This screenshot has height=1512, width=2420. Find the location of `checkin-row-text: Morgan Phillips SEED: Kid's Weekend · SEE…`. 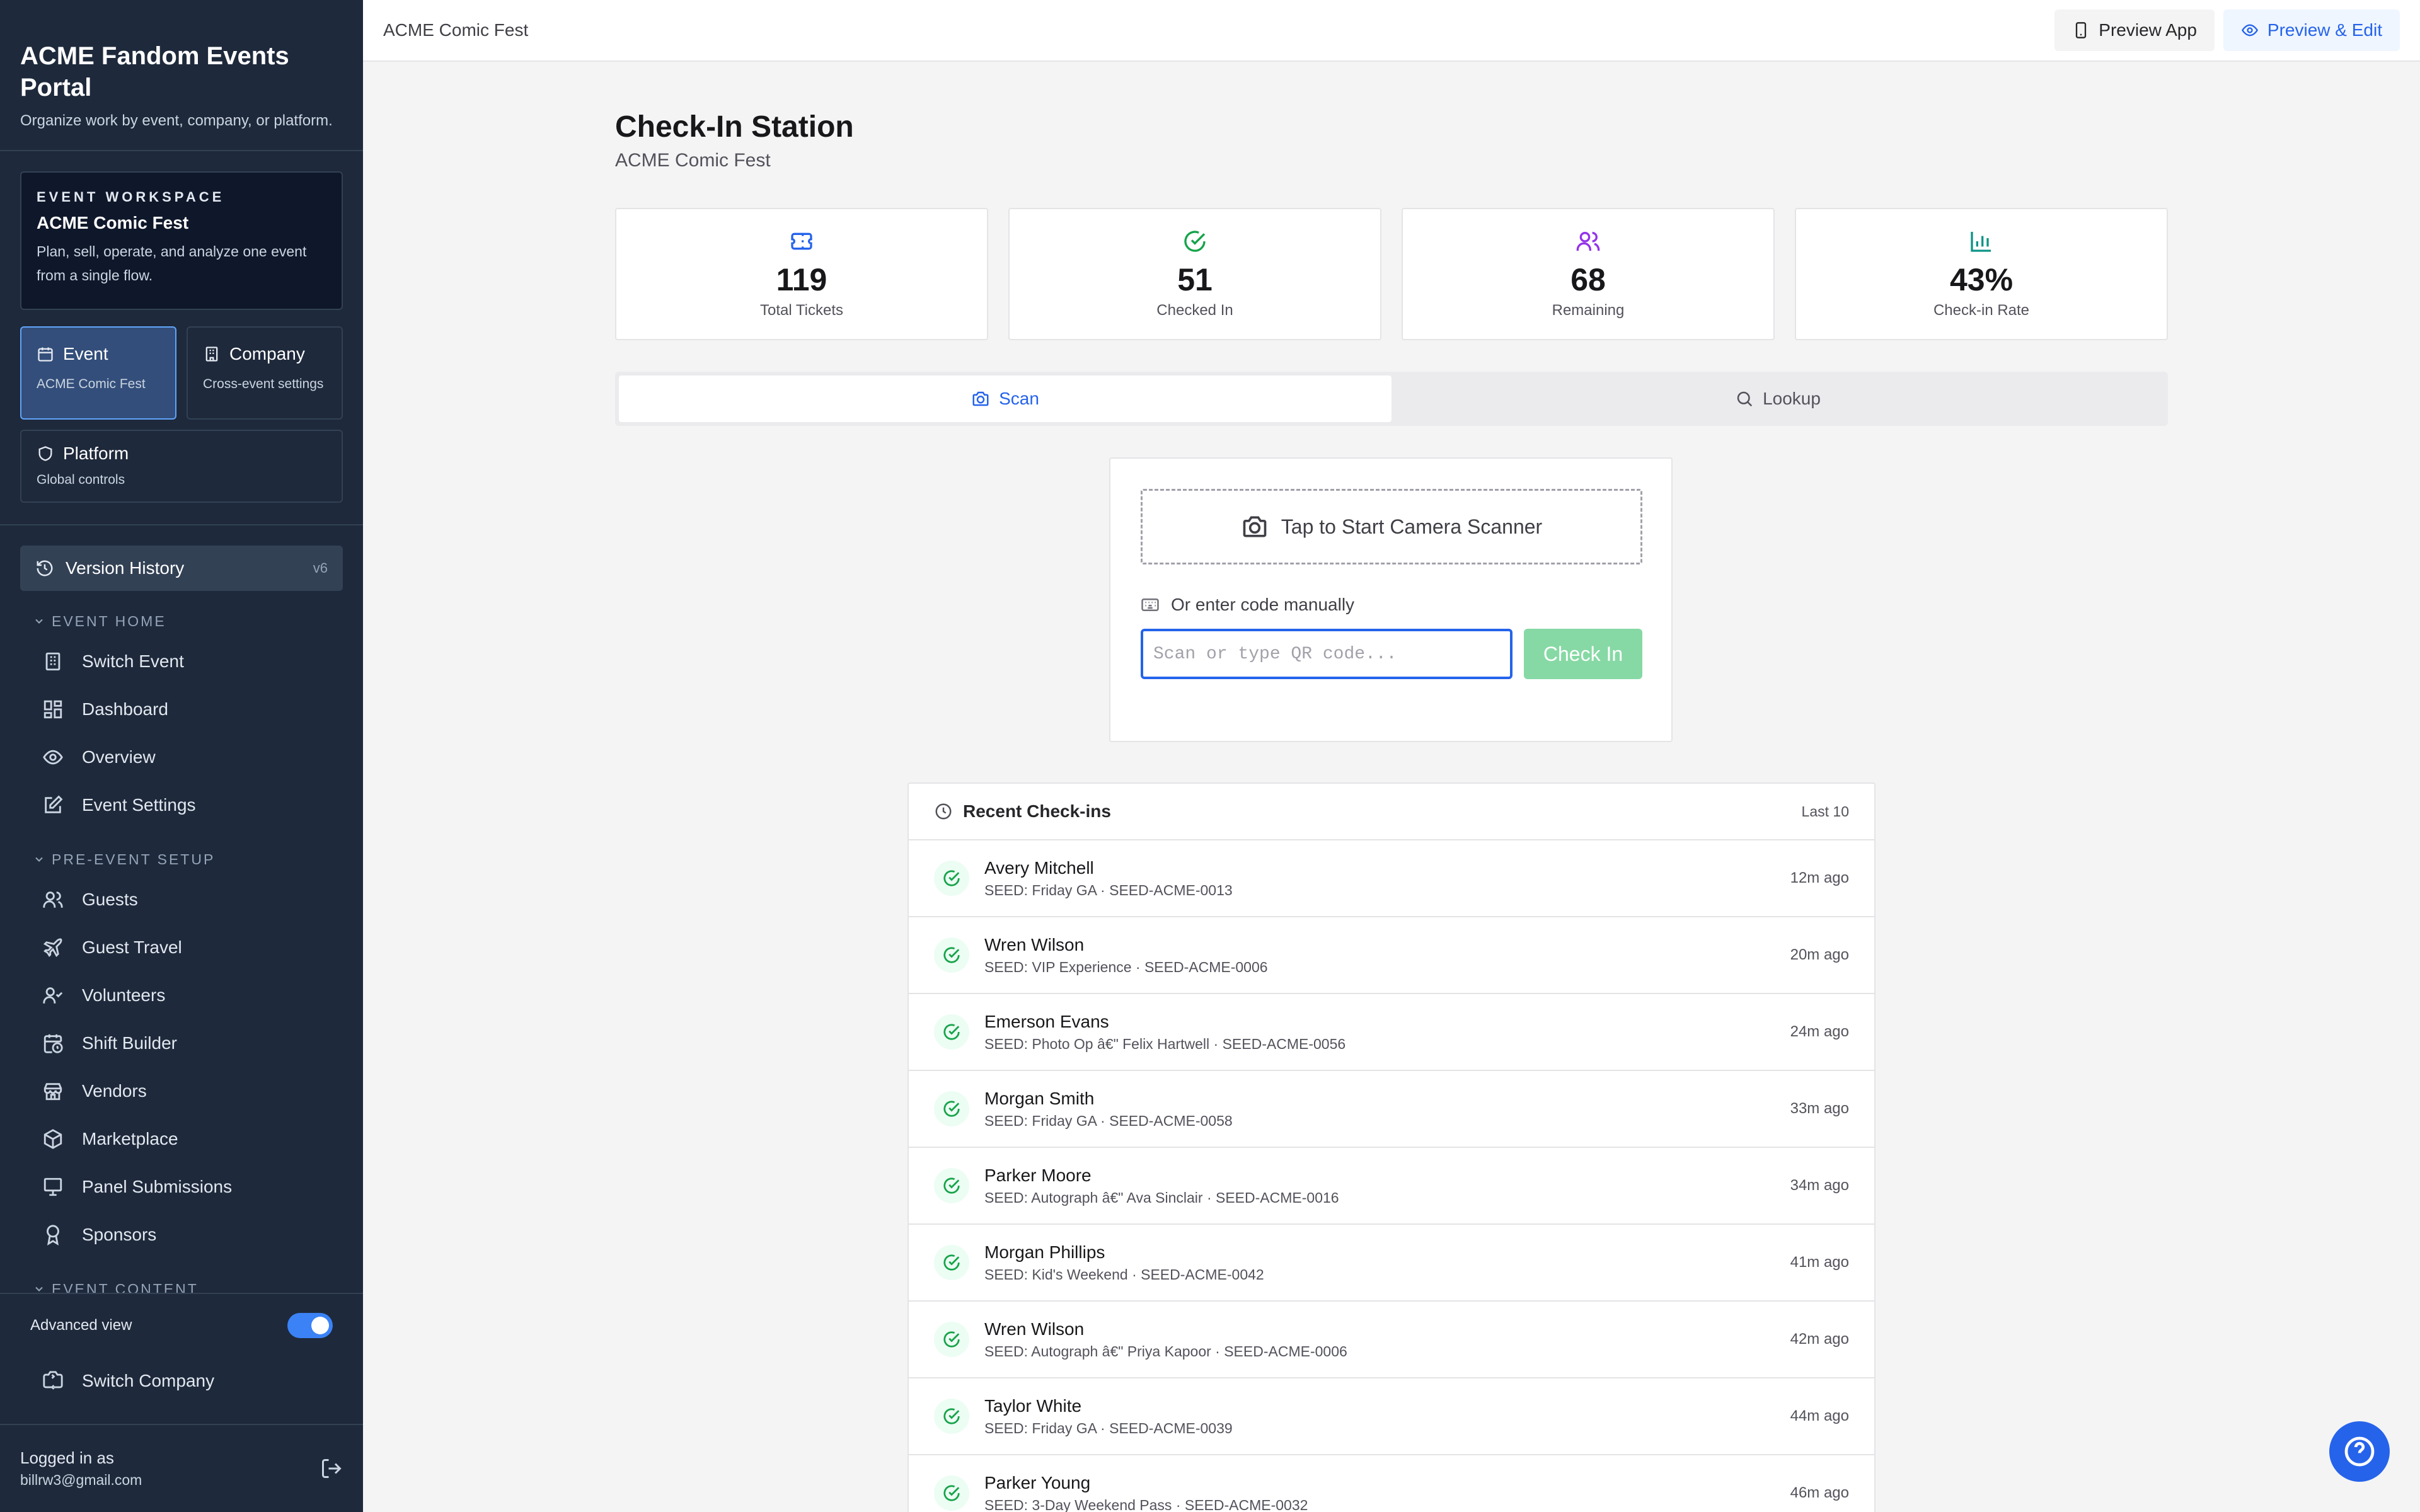

checkin-row-text: Morgan Phillips SEED: Kid's Weekend · SEE… is located at coordinates (1380, 1262).